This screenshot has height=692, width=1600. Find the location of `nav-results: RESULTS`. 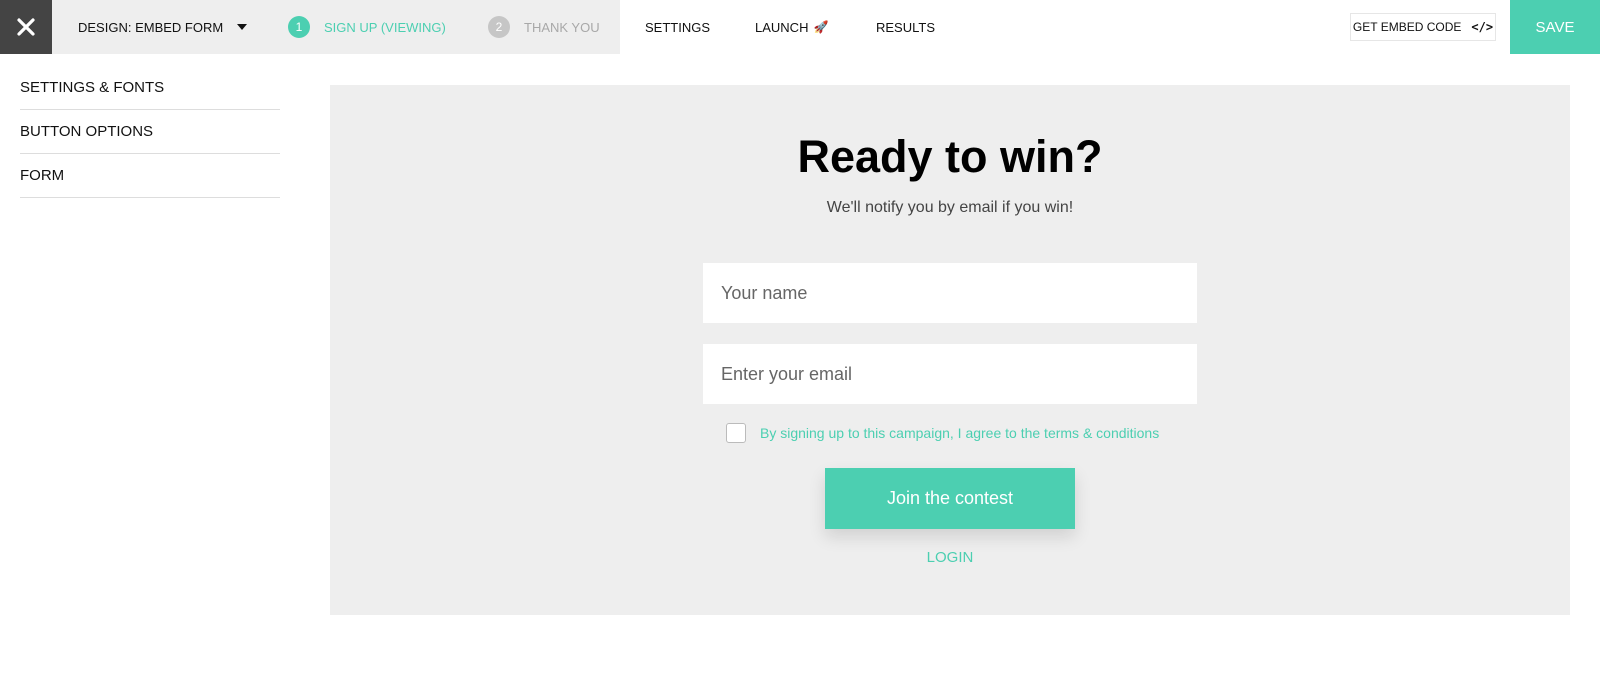

nav-results: RESULTS is located at coordinates (905, 27).